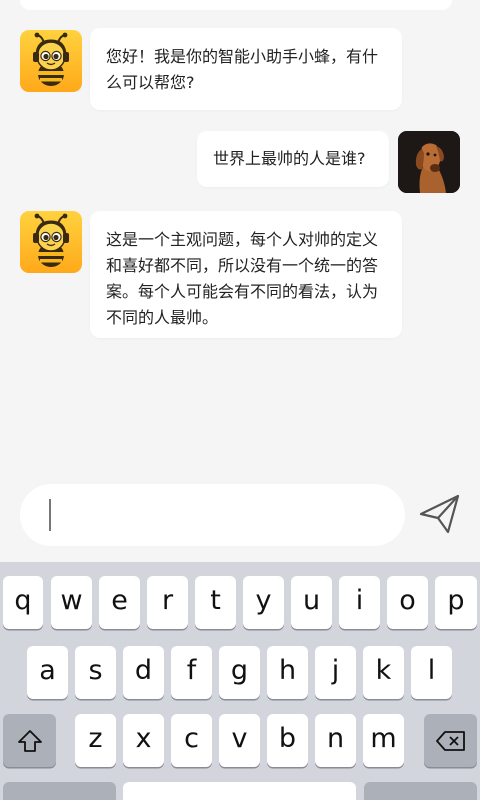 The image size is (480, 800). I want to click on backspace-key, so click(450, 740).